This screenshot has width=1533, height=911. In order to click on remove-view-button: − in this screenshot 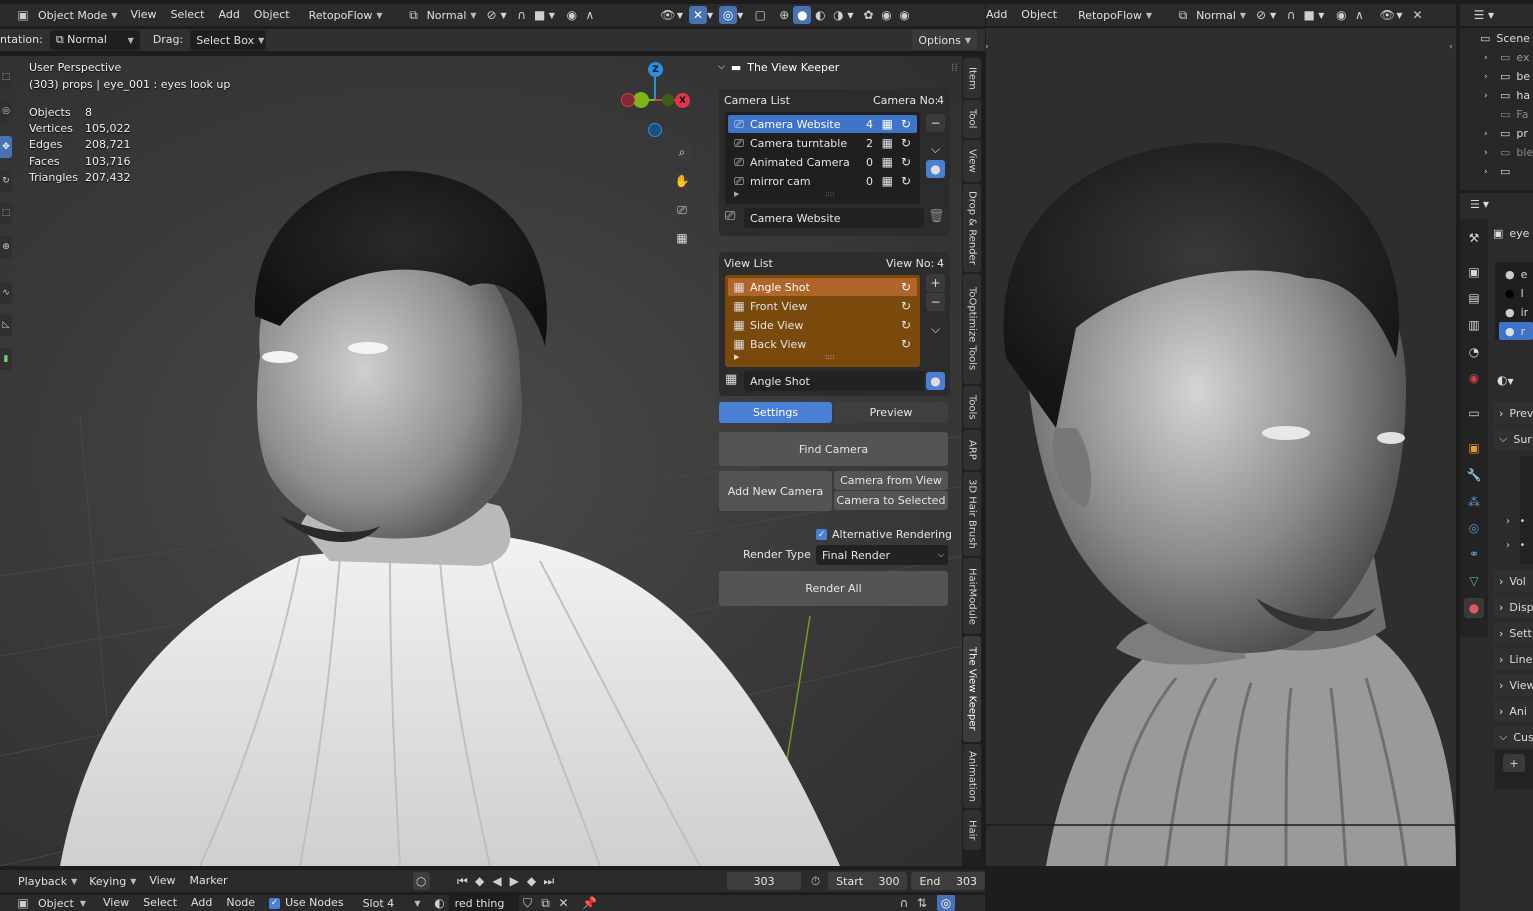, I will do `click(935, 302)`.